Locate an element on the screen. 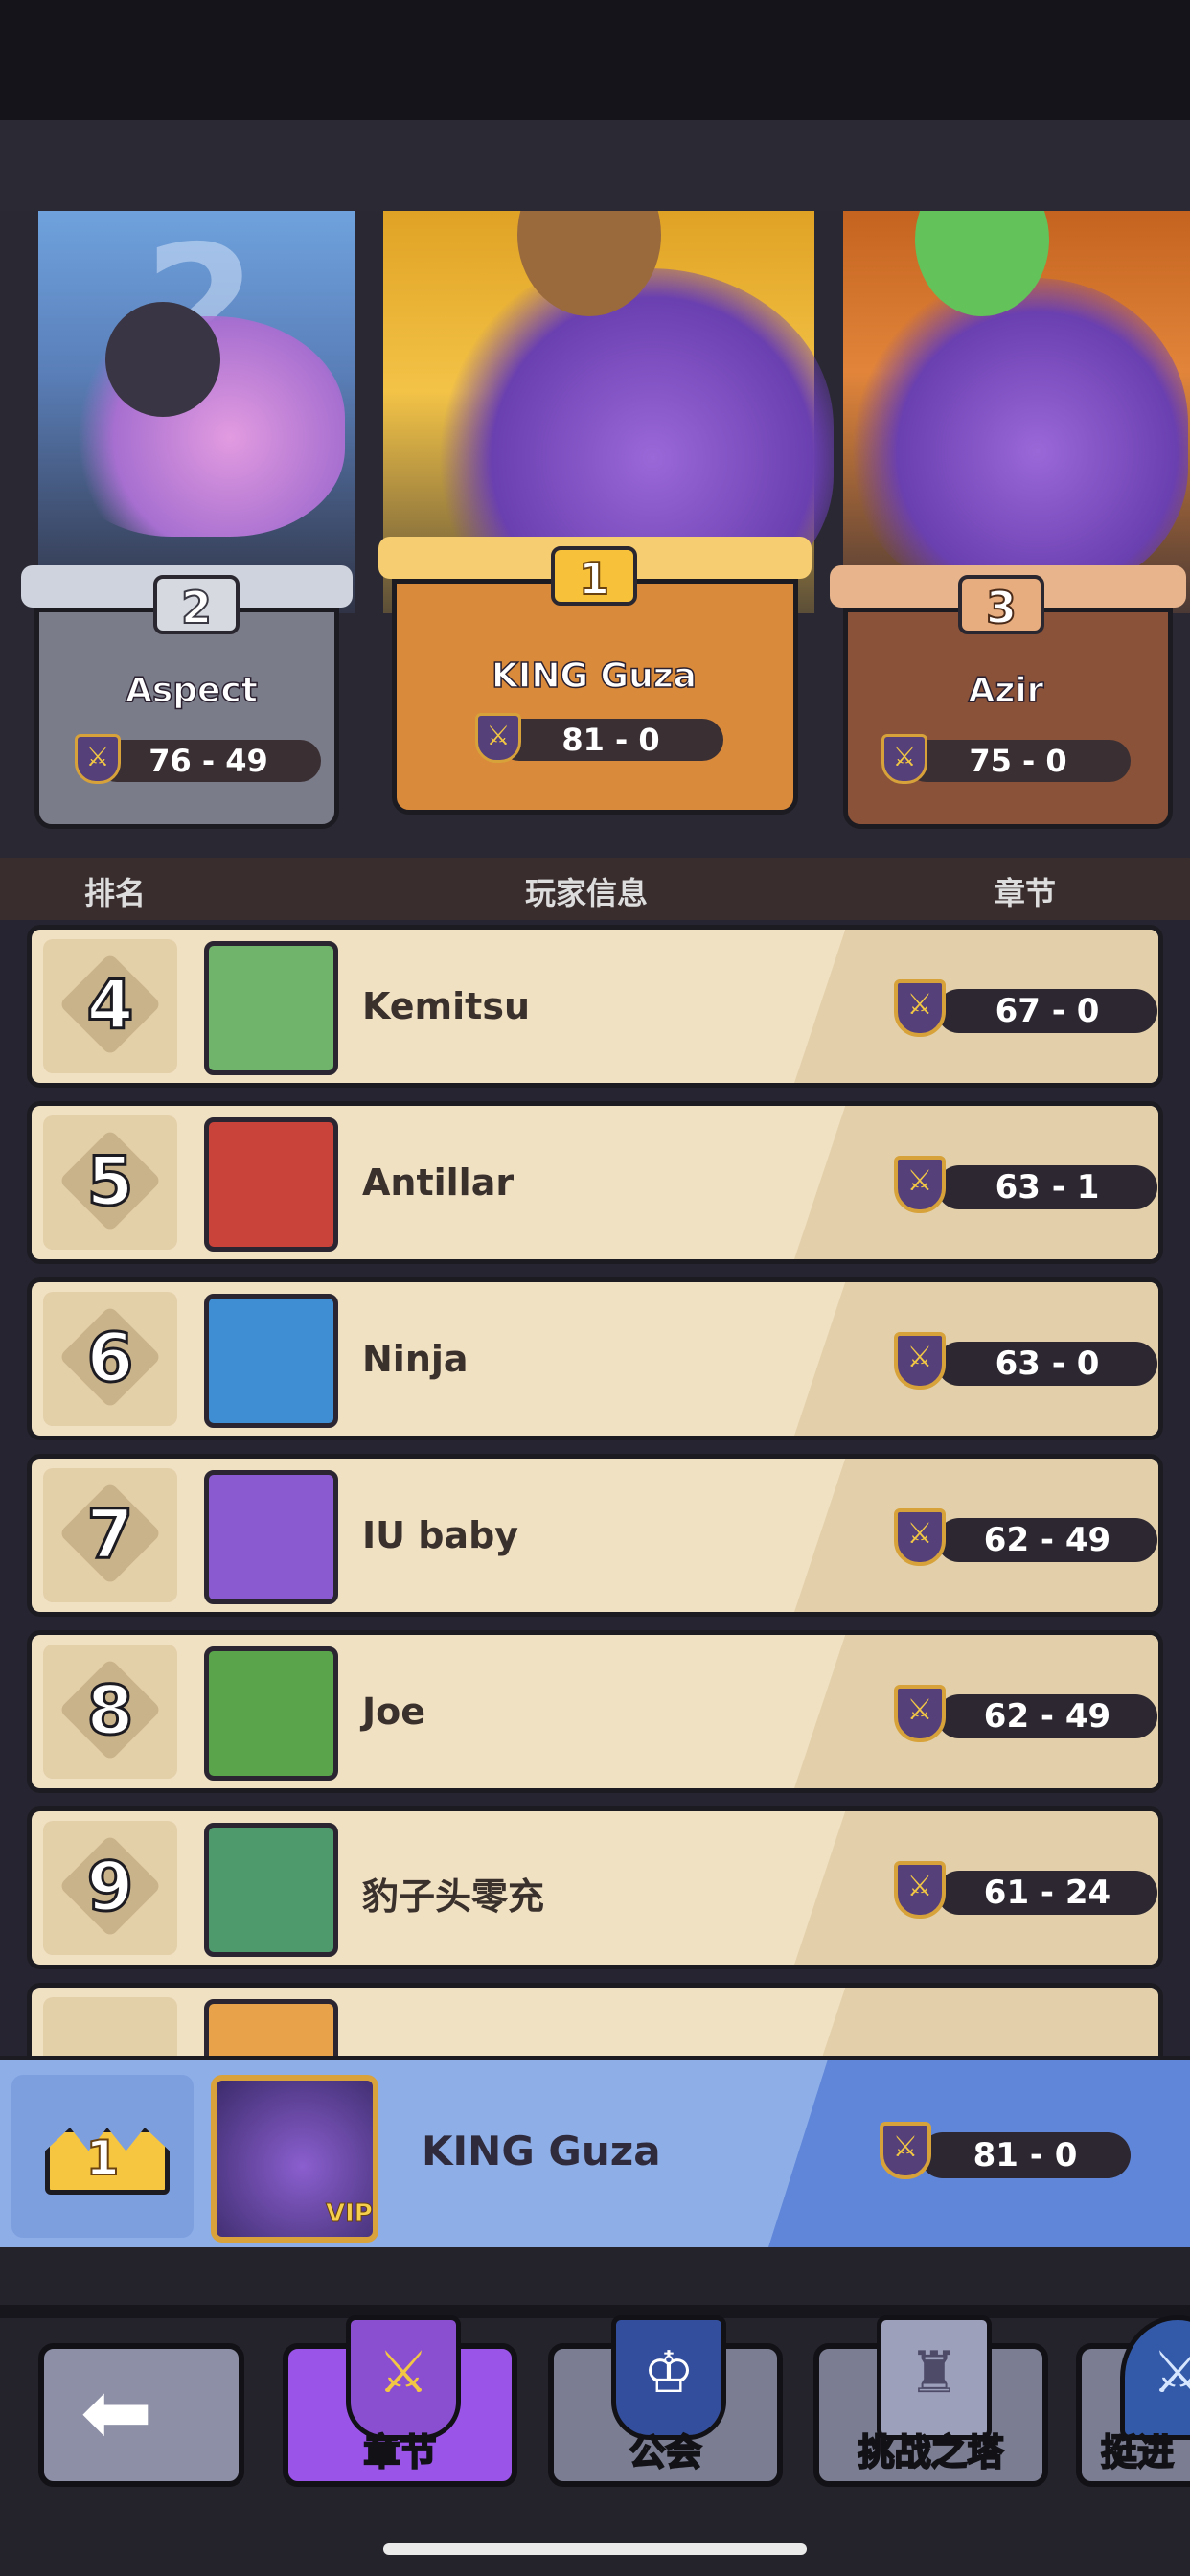  chapter-icon is located at coordinates (404, 2377).